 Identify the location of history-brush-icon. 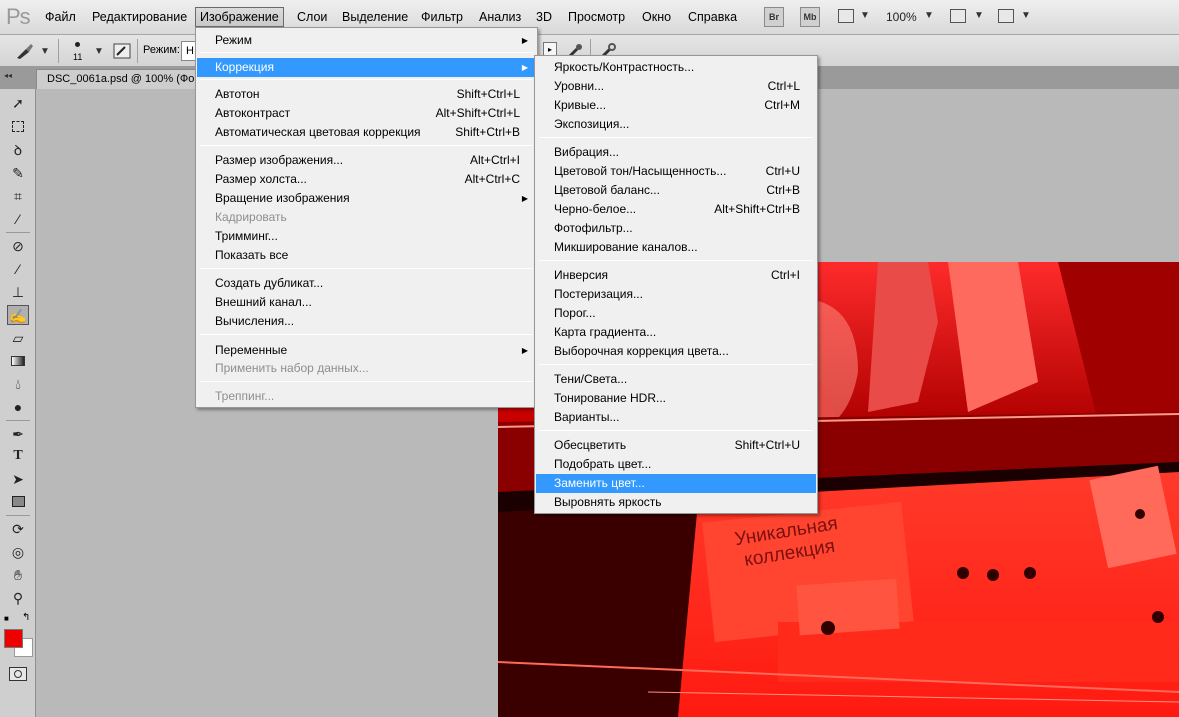
(25, 51).